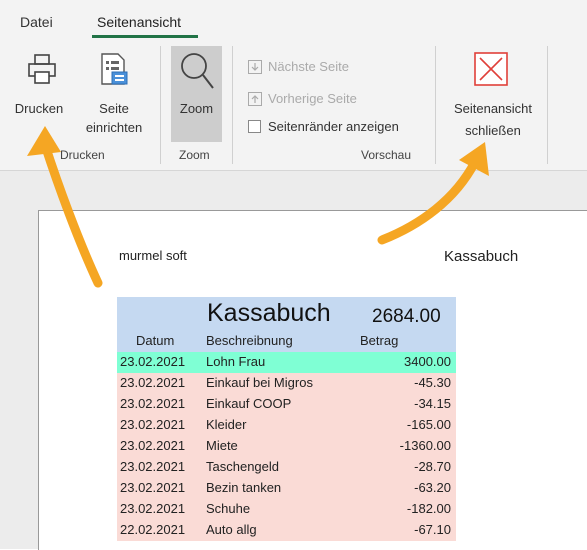 This screenshot has height=550, width=587. I want to click on cell-amount: -182.00, so click(428, 508).